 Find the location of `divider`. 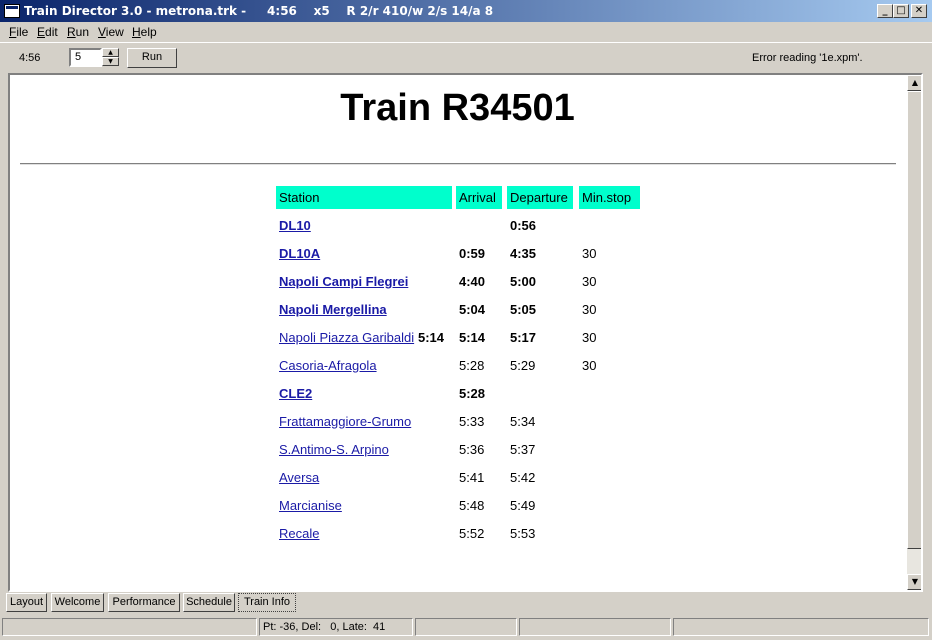

divider is located at coordinates (458, 164).